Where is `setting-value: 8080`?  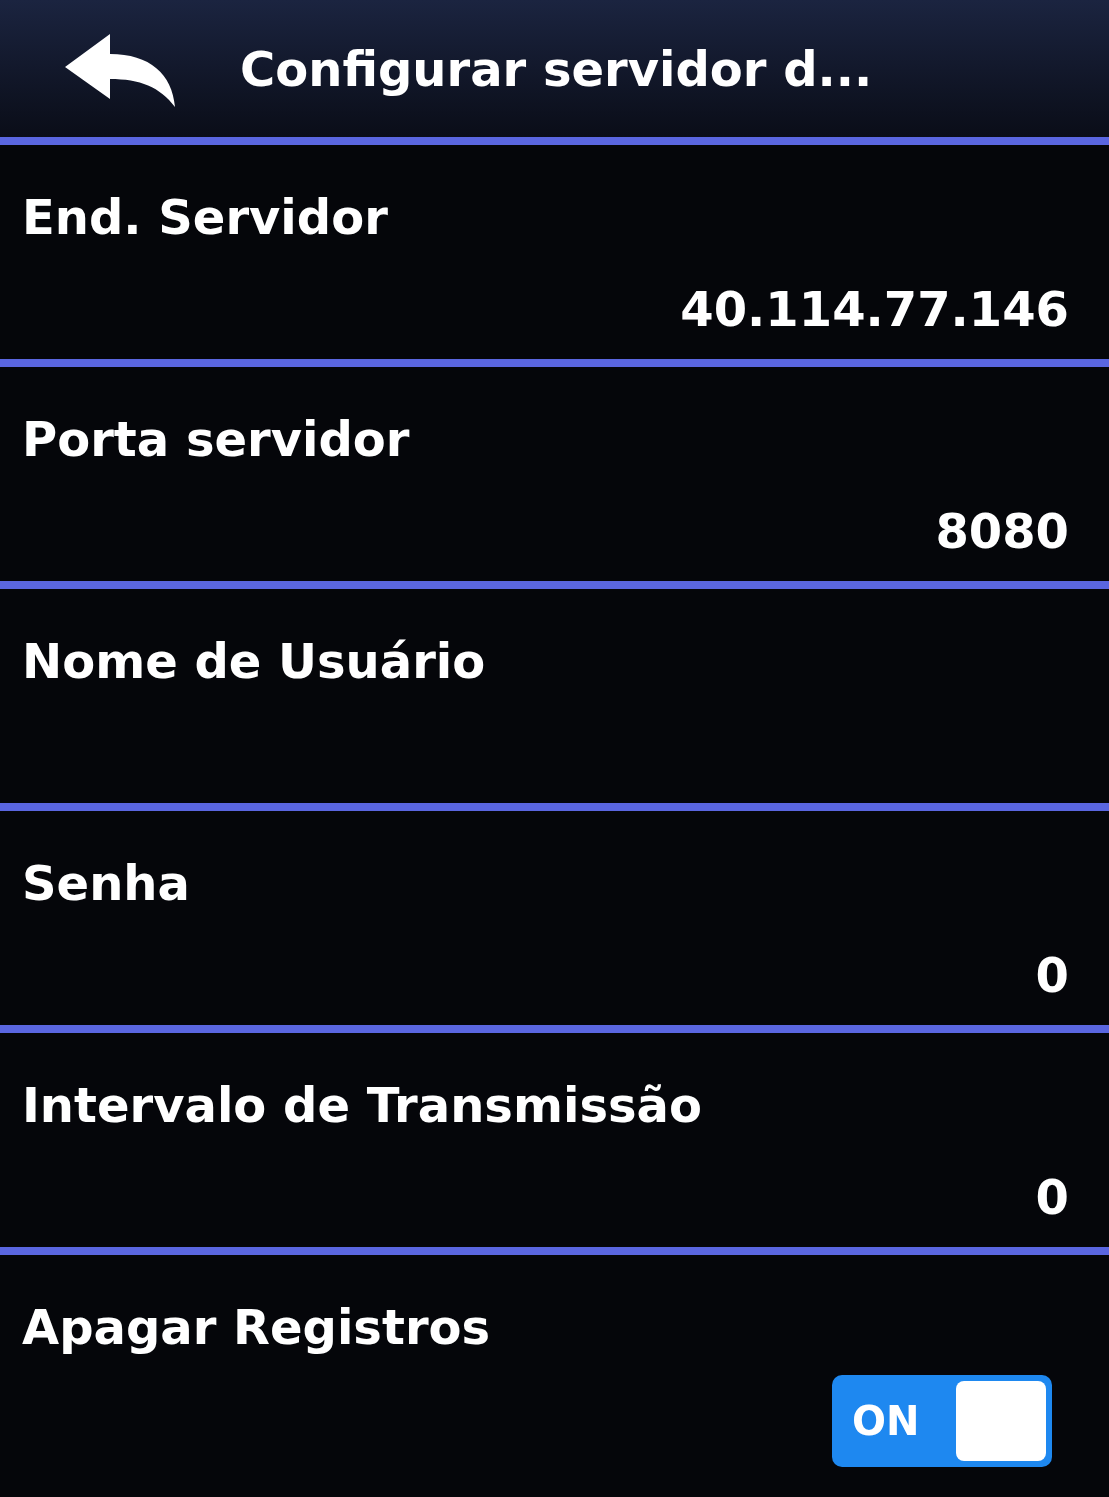 setting-value: 8080 is located at coordinates (1002, 531).